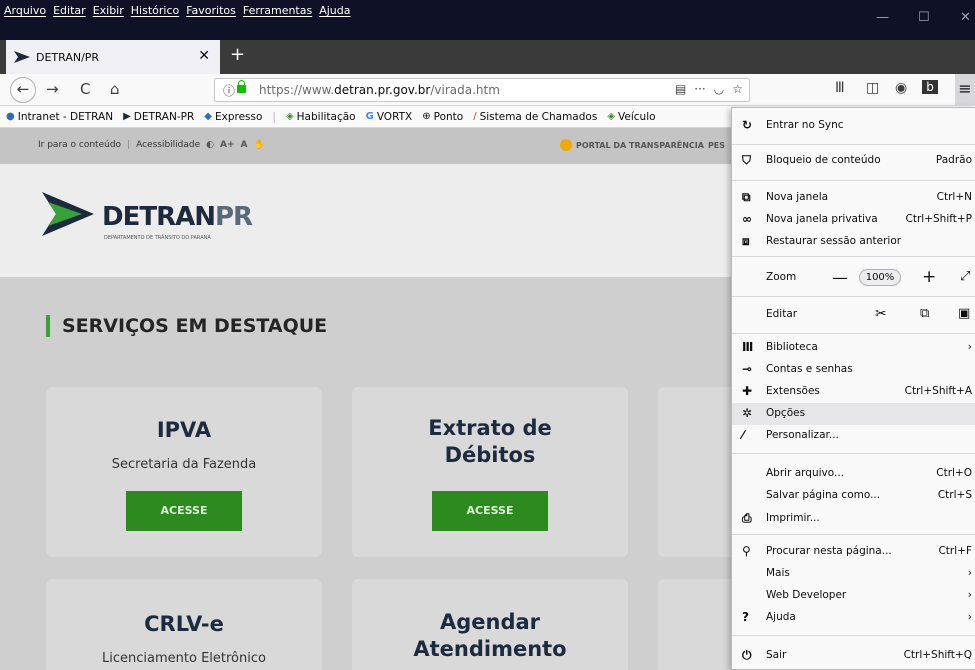 The image size is (975, 670). What do you see at coordinates (642, 145) in the screenshot?
I see `transparency-link: PORTAL DA TRANSPARÊNCIA PES` at bounding box center [642, 145].